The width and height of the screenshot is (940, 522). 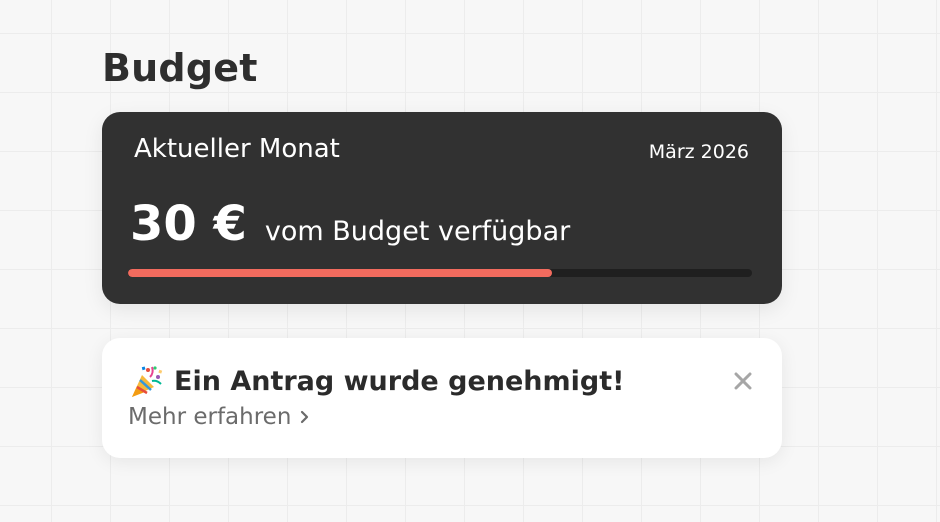 What do you see at coordinates (210, 417) in the screenshot?
I see `learn-more-label: Mehr erfahren` at bounding box center [210, 417].